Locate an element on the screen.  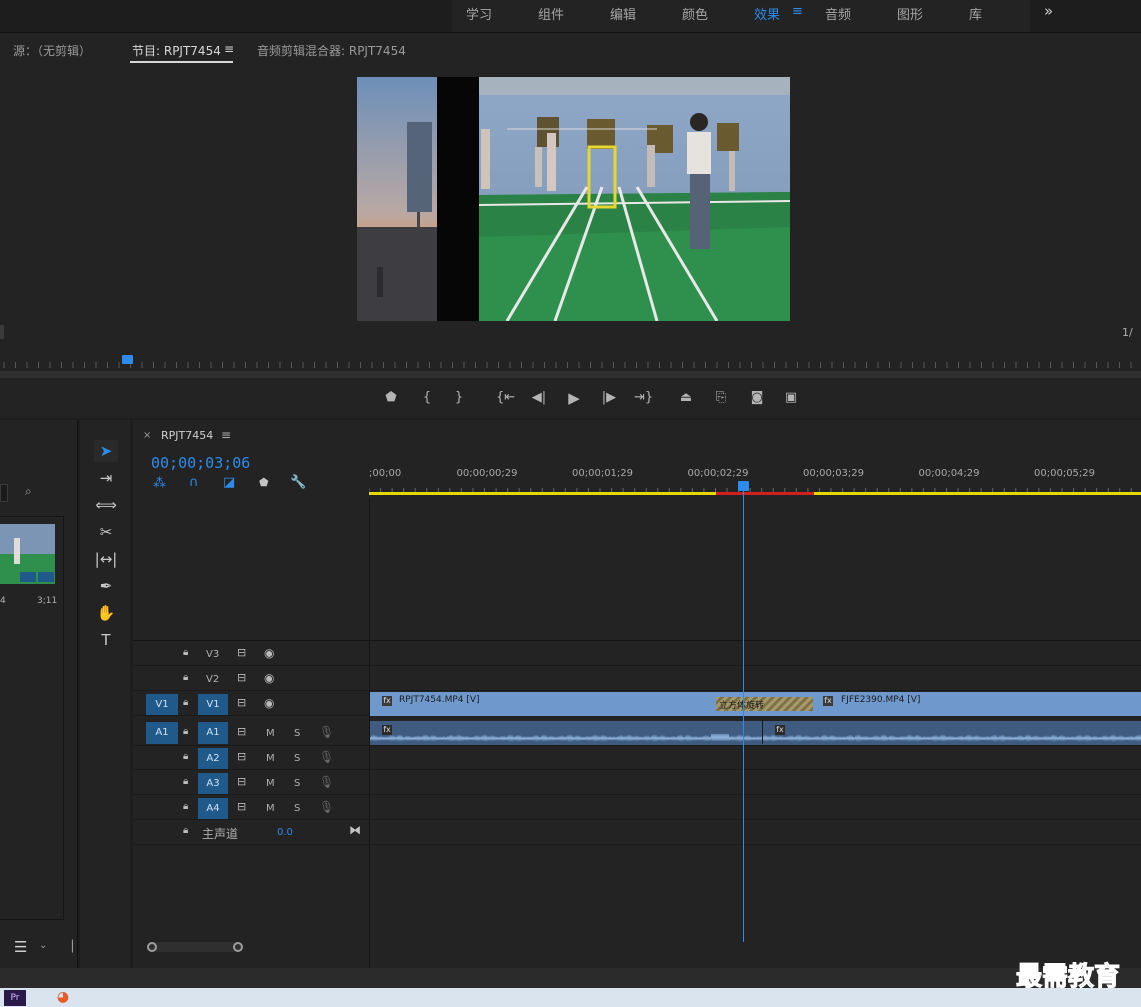
track-name-a4: A4 is located at coordinates (213, 808).